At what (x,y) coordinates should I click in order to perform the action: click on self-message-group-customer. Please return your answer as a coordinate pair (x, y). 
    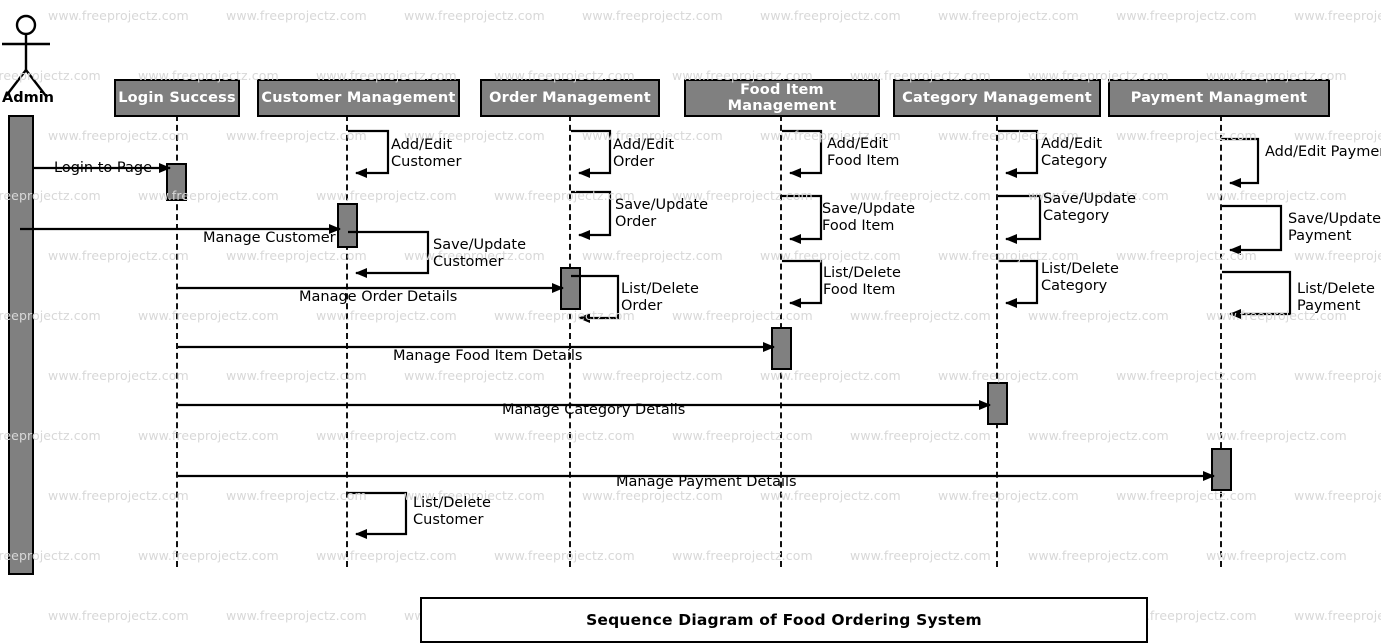
    Looking at the image, I should click on (389, 334).